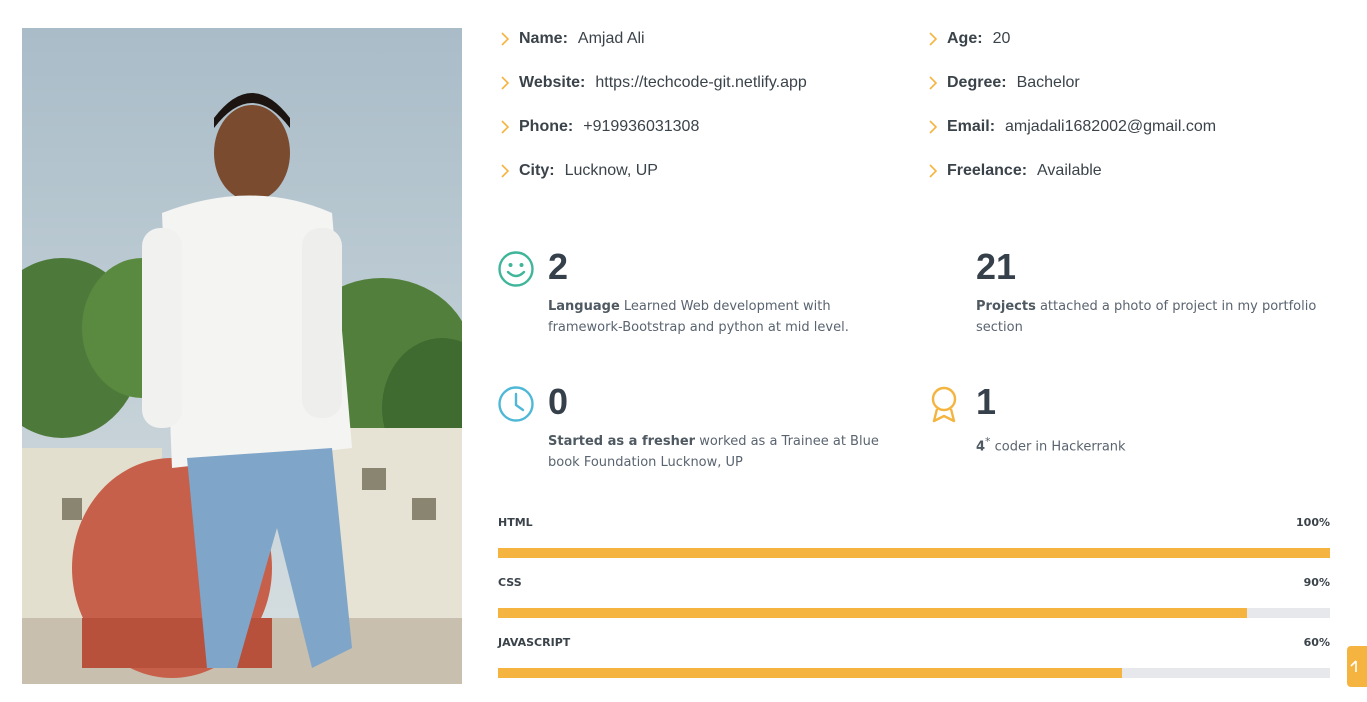 This screenshot has height=702, width=1367. What do you see at coordinates (611, 170) in the screenshot?
I see `info-value: Lucknow, UP` at bounding box center [611, 170].